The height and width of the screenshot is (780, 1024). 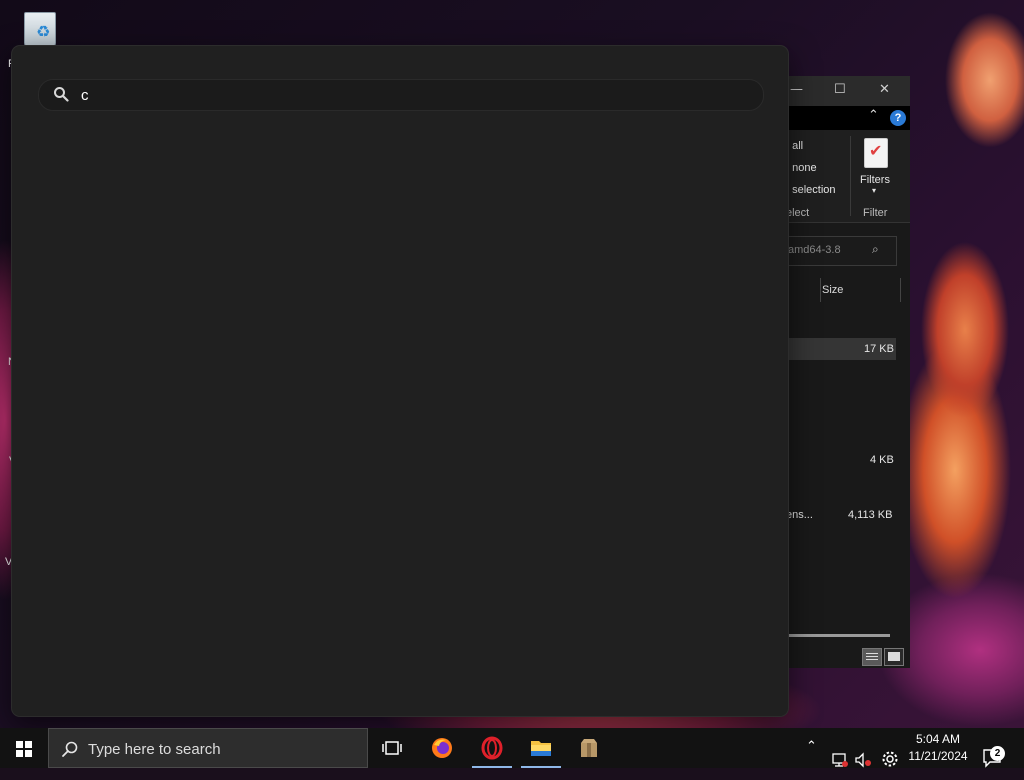 I want to click on task-view-icon, so click(x=392, y=748).